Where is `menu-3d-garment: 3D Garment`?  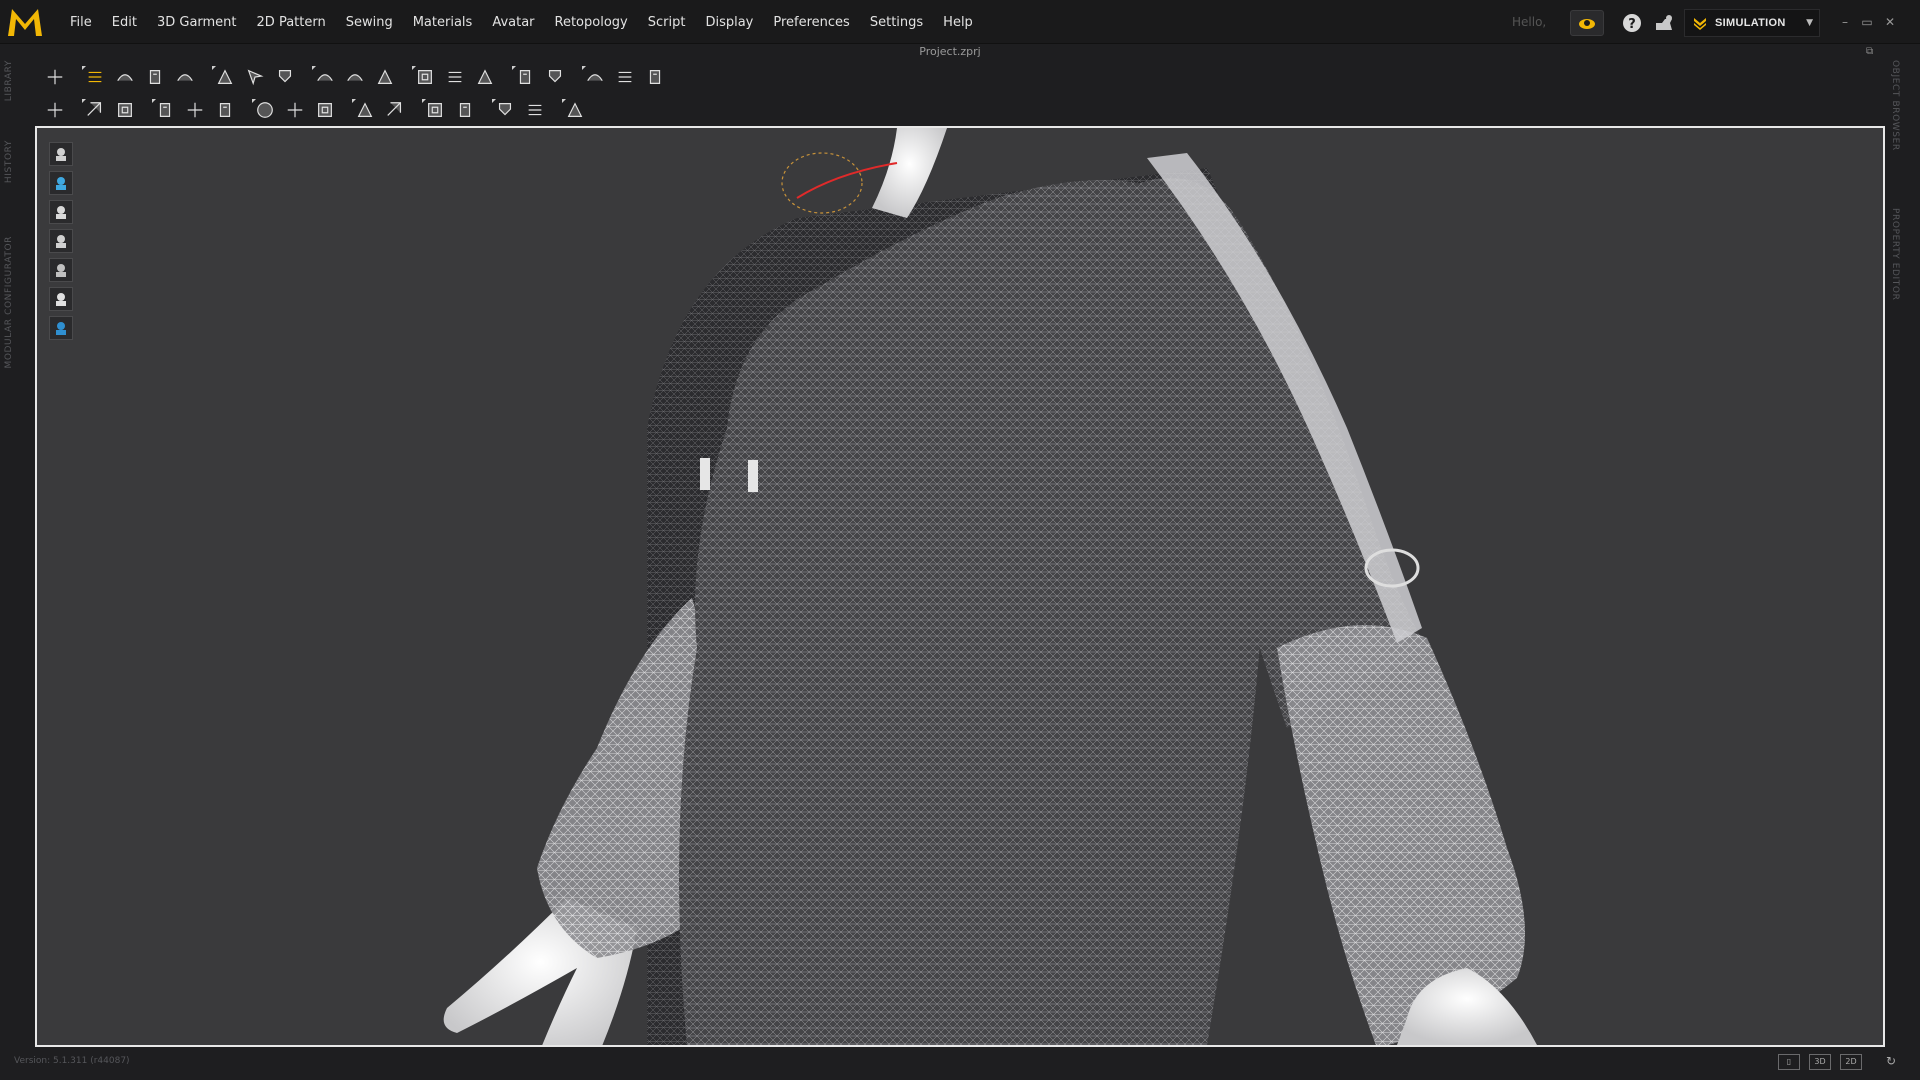
menu-3d-garment: 3D Garment is located at coordinates (197, 22).